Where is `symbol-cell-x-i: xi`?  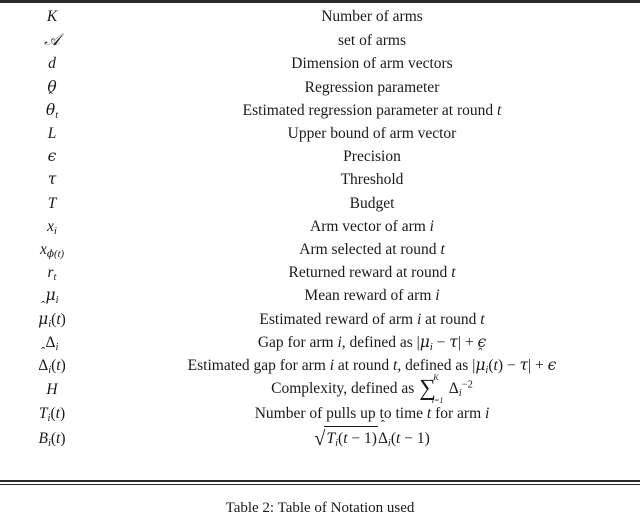
symbol-cell-x-i: xi is located at coordinates (52, 227).